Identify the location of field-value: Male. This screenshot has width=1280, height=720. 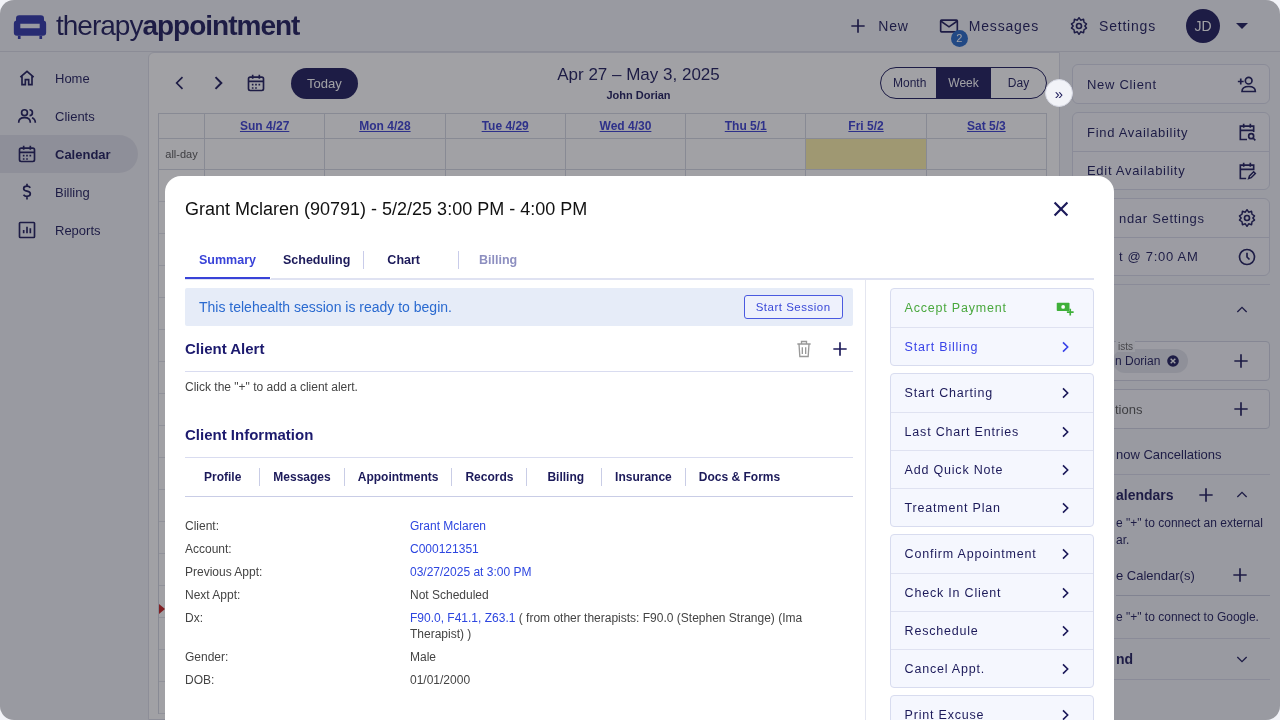
(423, 657).